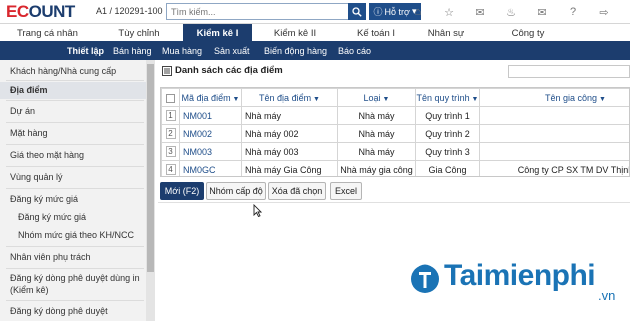  I want to click on sidebar-item-phe-duyet-in-sub: (Kiểm kê), so click(73, 290).